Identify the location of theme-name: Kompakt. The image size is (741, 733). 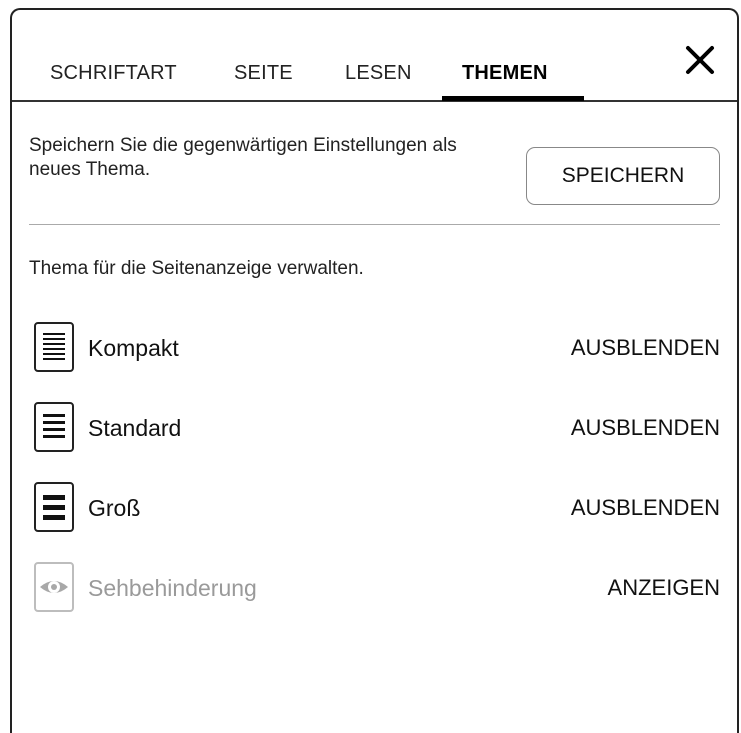
(133, 348).